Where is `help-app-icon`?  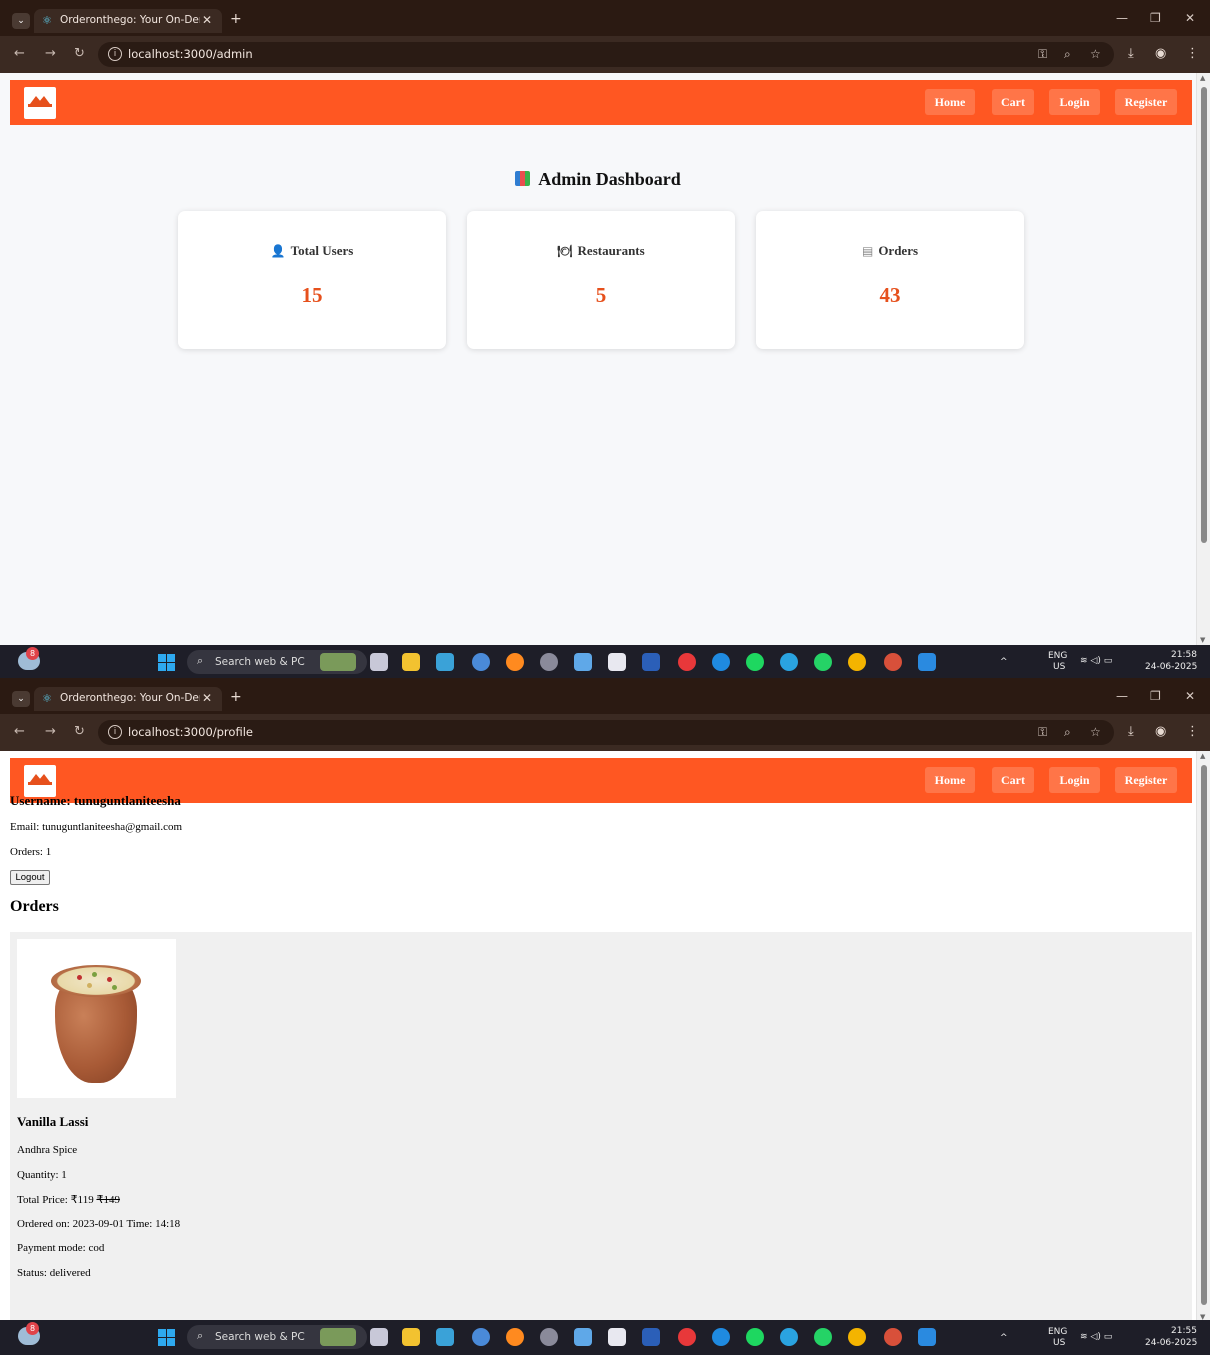 help-app-icon is located at coordinates (481, 1337).